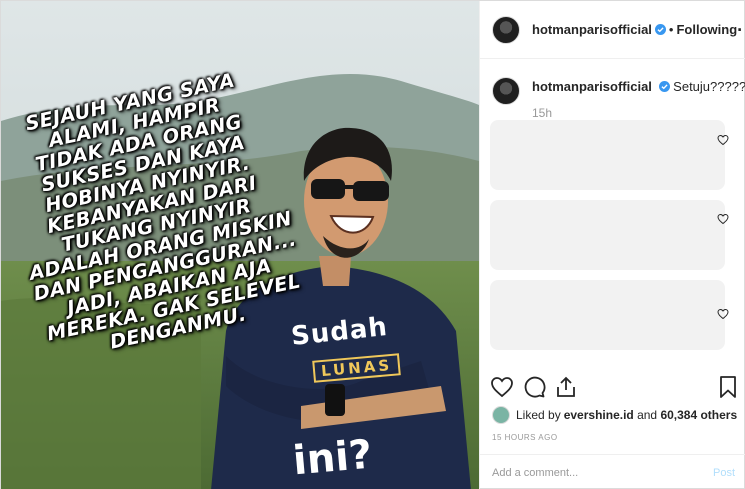 This screenshot has width=745, height=489. I want to click on comment-form: Post, so click(612, 471).